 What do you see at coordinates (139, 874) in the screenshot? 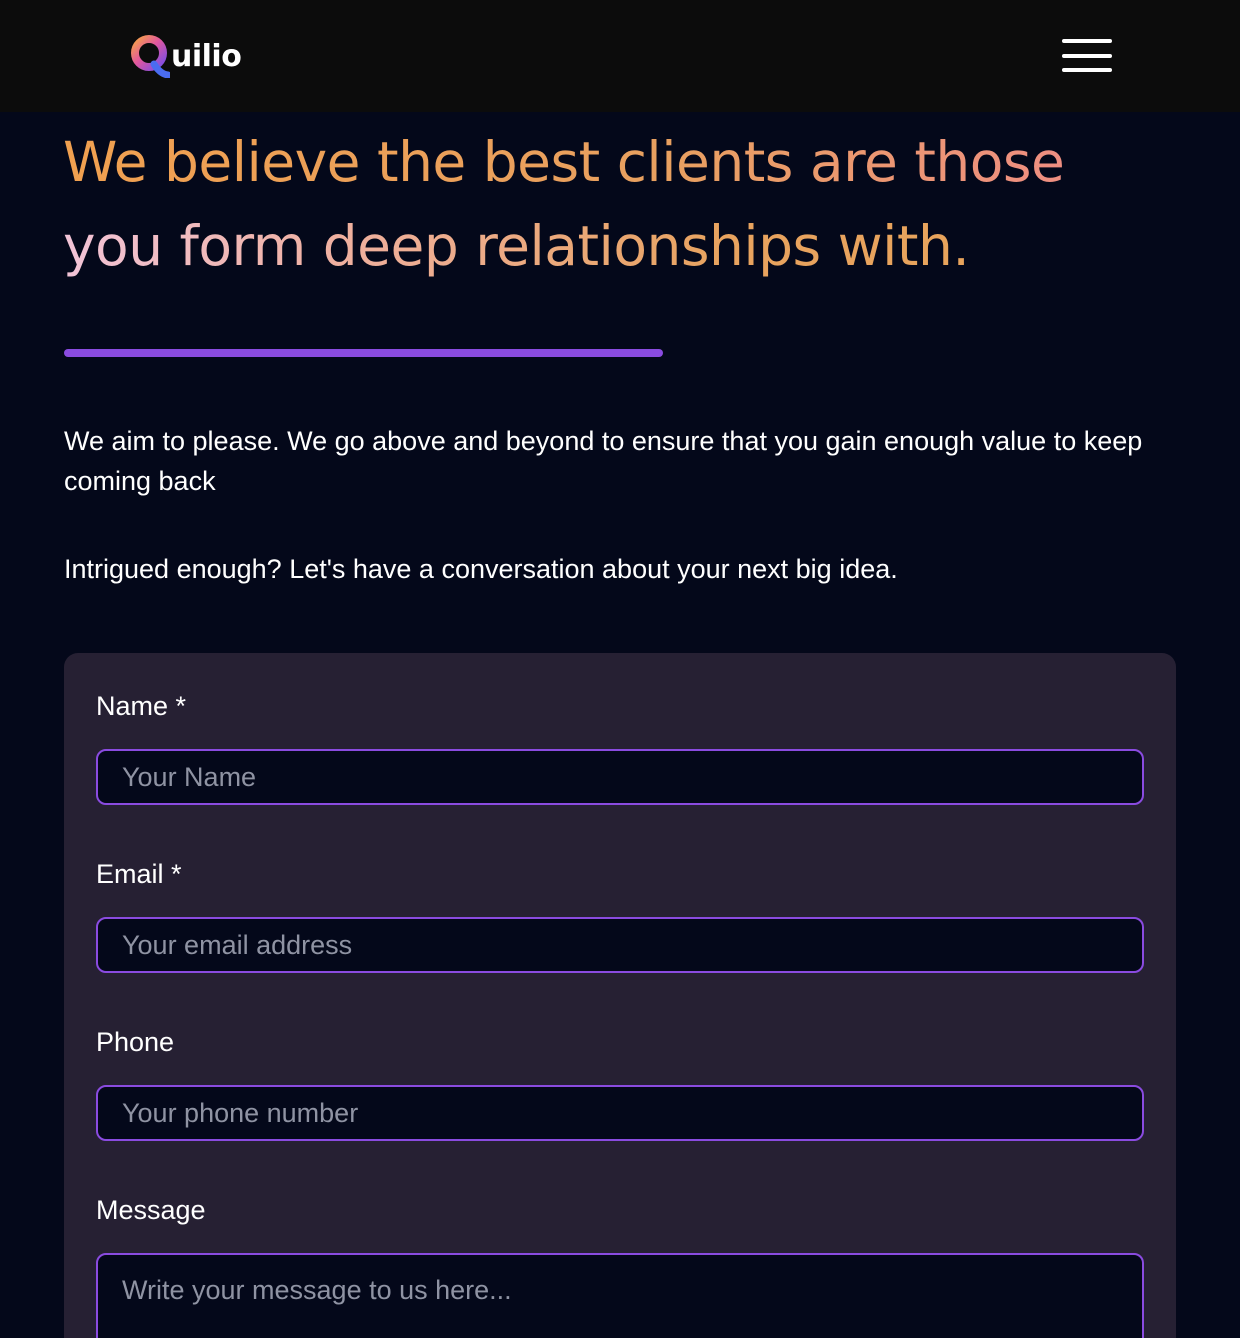
I see `email-label: Email *` at bounding box center [139, 874].